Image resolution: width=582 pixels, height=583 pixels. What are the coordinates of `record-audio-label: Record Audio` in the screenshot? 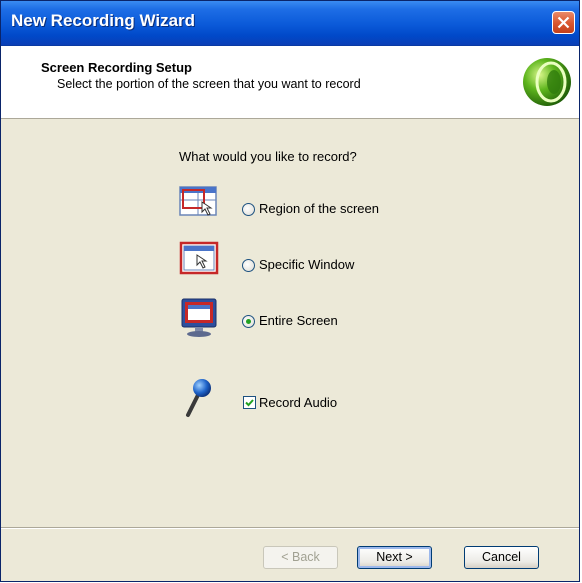 It's located at (298, 402).